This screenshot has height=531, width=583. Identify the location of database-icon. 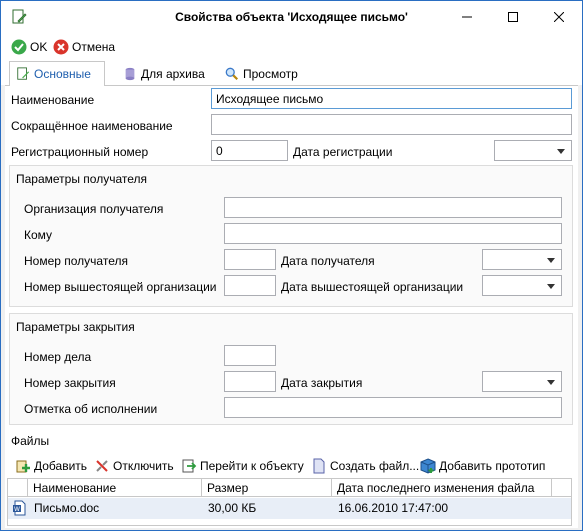
(130, 74).